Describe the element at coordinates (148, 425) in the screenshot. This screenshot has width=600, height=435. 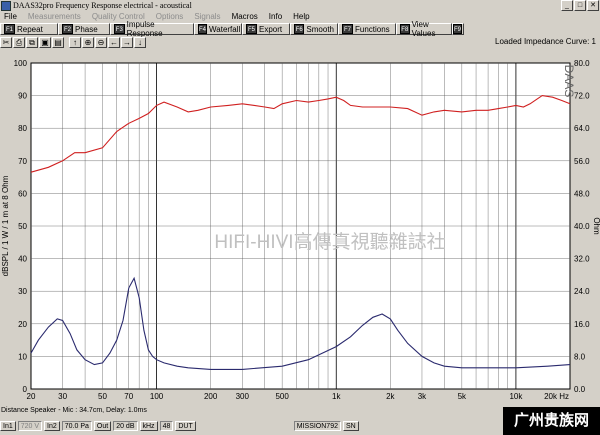
I see `khz-button: kHz` at that location.